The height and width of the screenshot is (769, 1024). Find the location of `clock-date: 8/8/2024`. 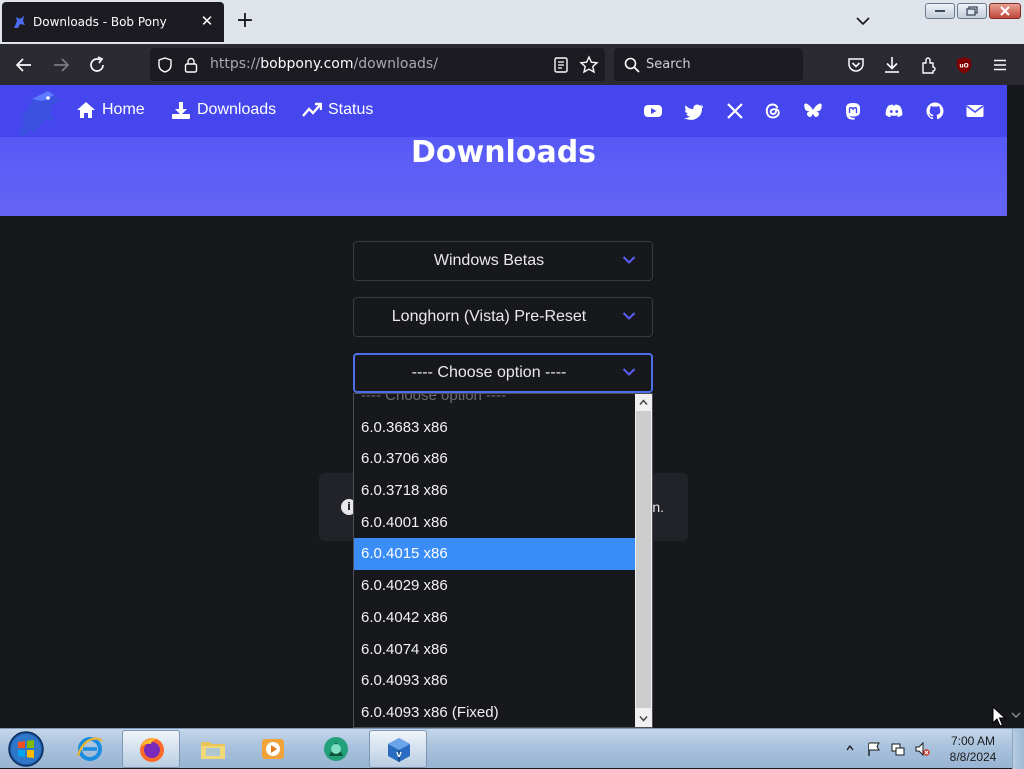

clock-date: 8/8/2024 is located at coordinates (973, 757).